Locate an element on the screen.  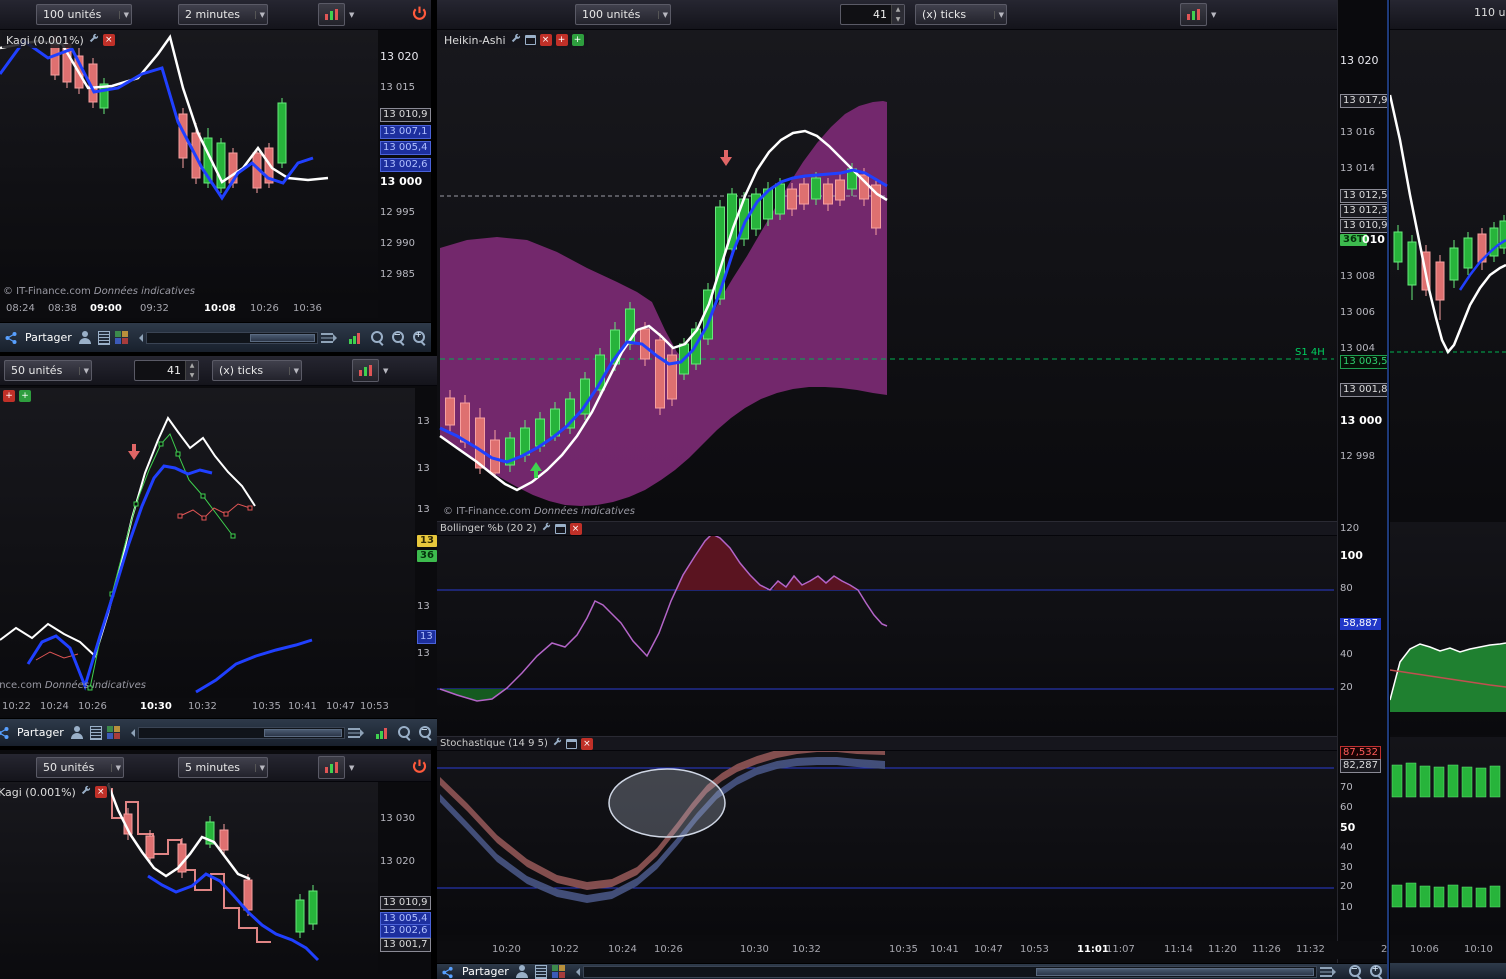
zoom-fit-icon is located at coordinates (404, 732).